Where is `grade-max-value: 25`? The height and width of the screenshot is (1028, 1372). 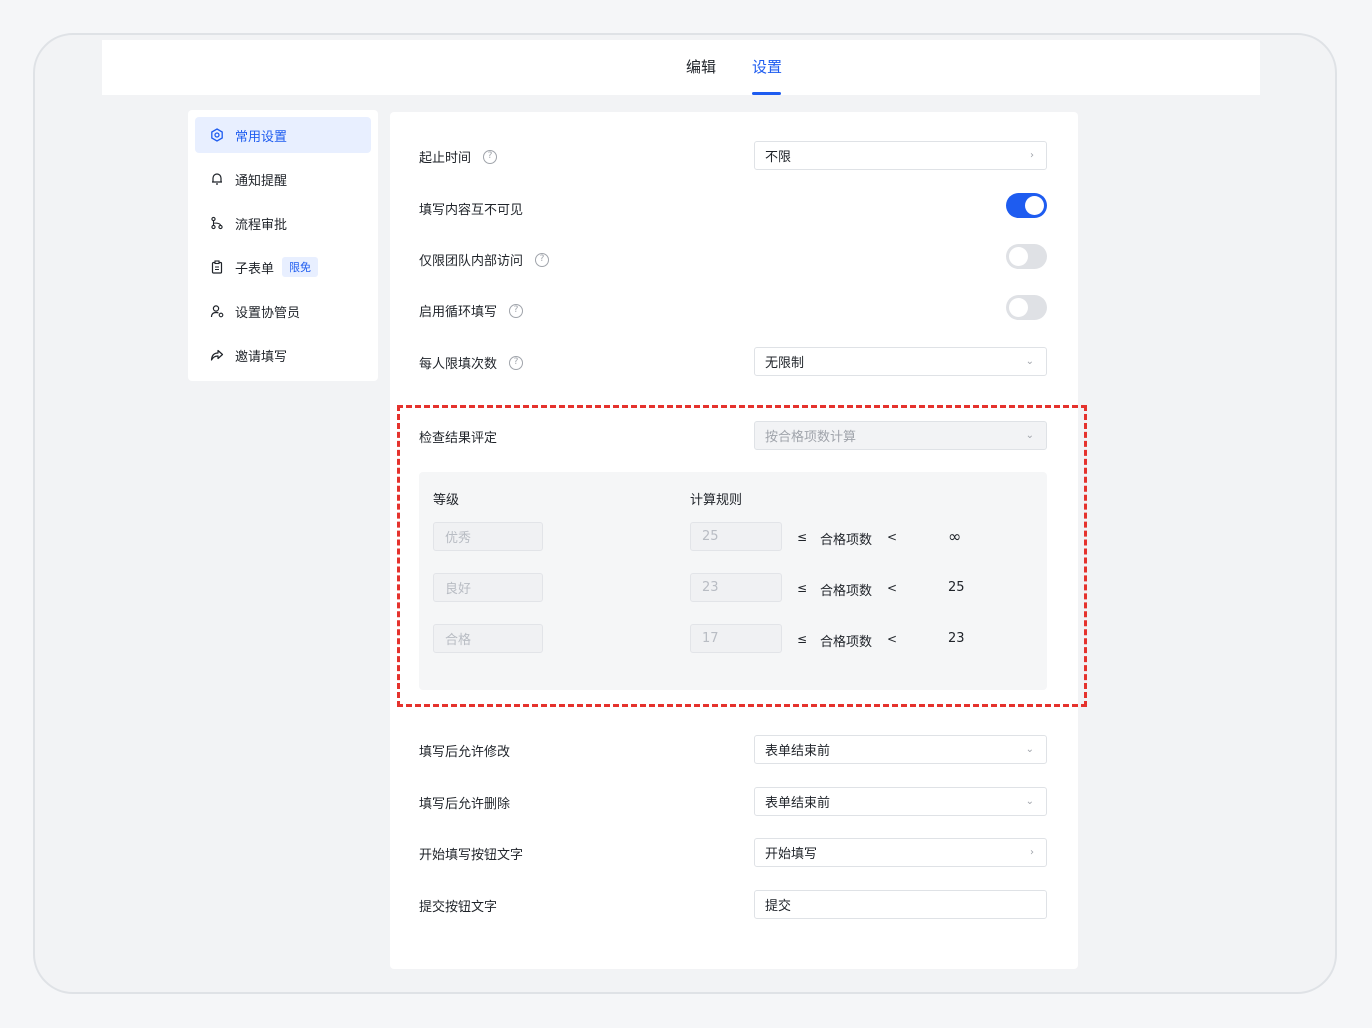 grade-max-value: 25 is located at coordinates (956, 587).